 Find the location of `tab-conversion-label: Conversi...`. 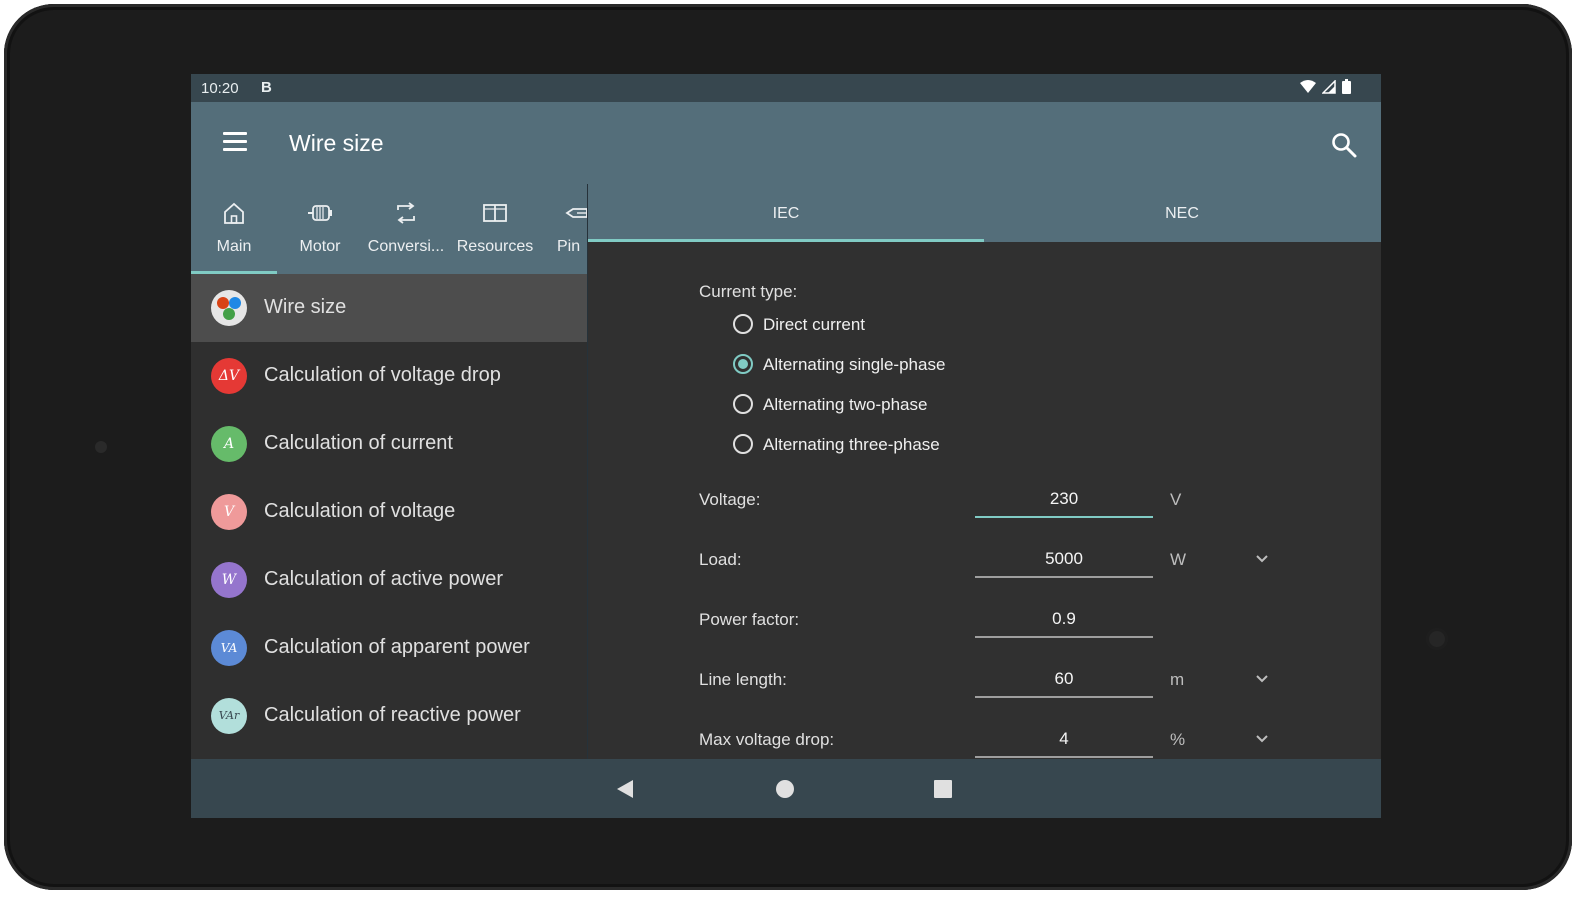

tab-conversion-label: Conversi... is located at coordinates (406, 246).